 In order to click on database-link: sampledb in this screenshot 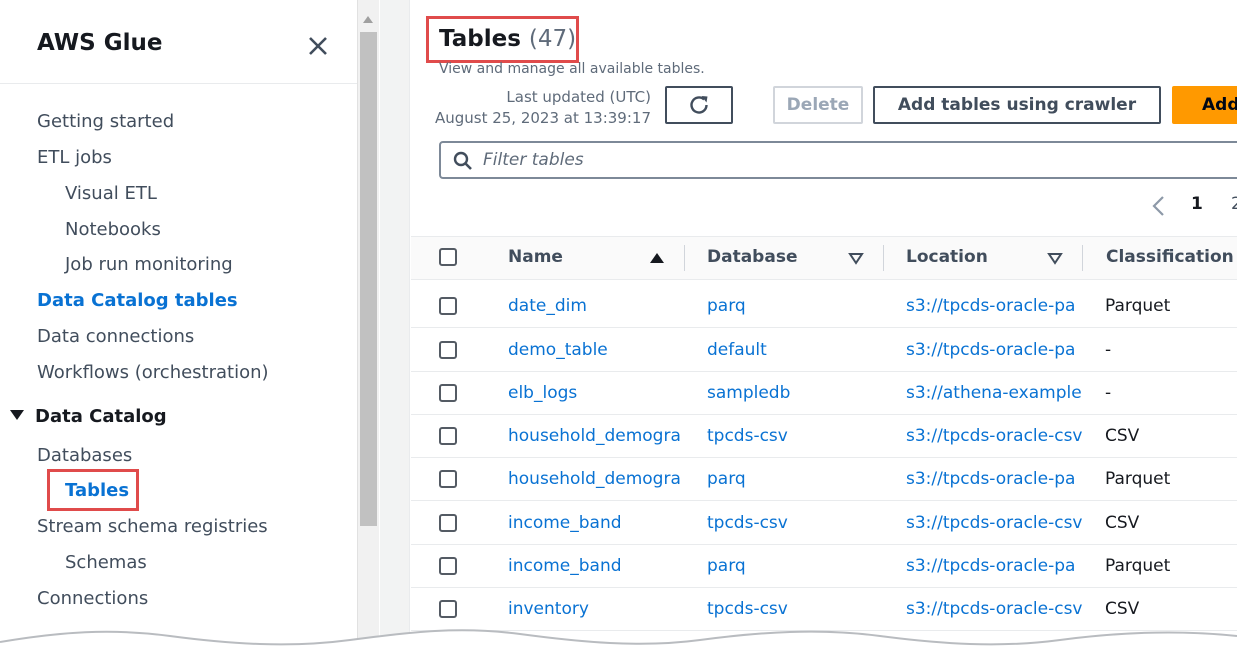, I will do `click(792, 393)`.